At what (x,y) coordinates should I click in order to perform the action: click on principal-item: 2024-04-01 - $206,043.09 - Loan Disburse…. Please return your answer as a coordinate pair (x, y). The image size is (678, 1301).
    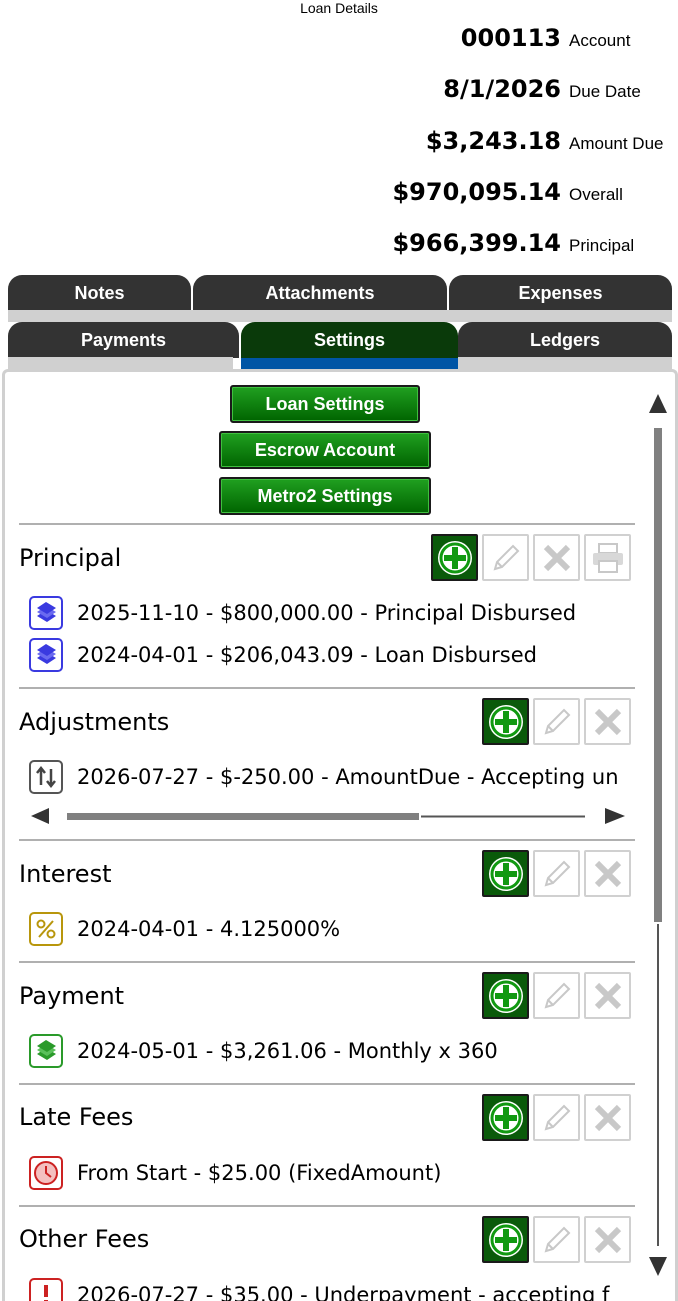
    Looking at the image, I should click on (283, 655).